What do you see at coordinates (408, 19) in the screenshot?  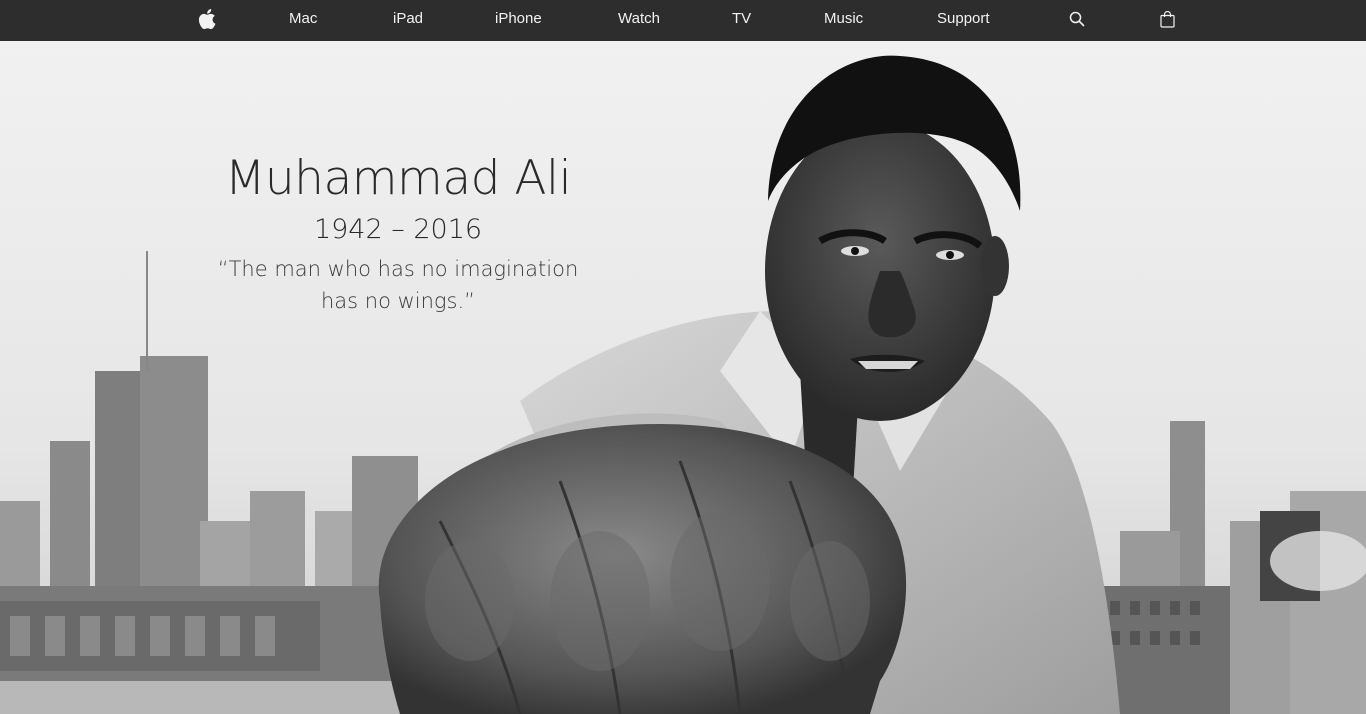 I see `nav-item-ipad: iPad` at bounding box center [408, 19].